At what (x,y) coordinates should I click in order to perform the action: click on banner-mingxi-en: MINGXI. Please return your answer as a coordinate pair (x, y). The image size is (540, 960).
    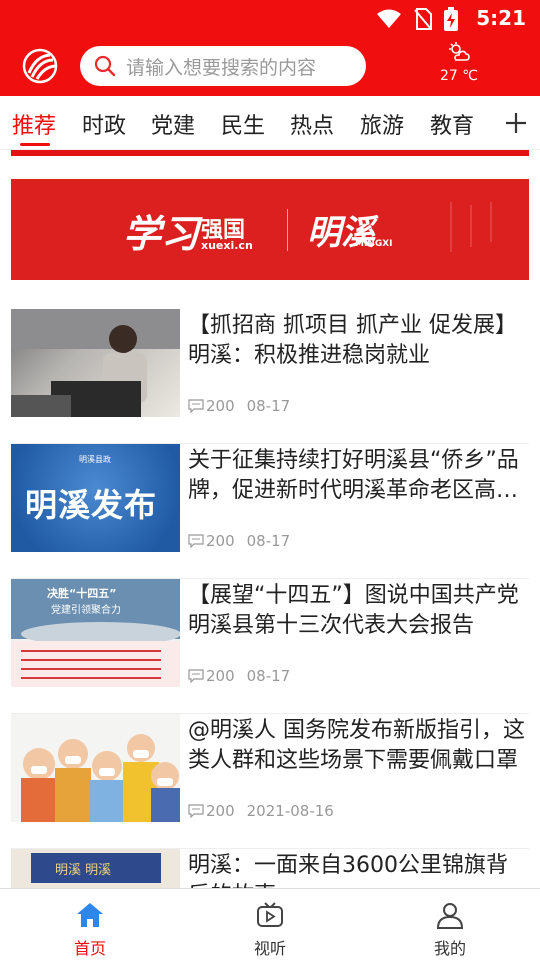
    Looking at the image, I should click on (374, 244).